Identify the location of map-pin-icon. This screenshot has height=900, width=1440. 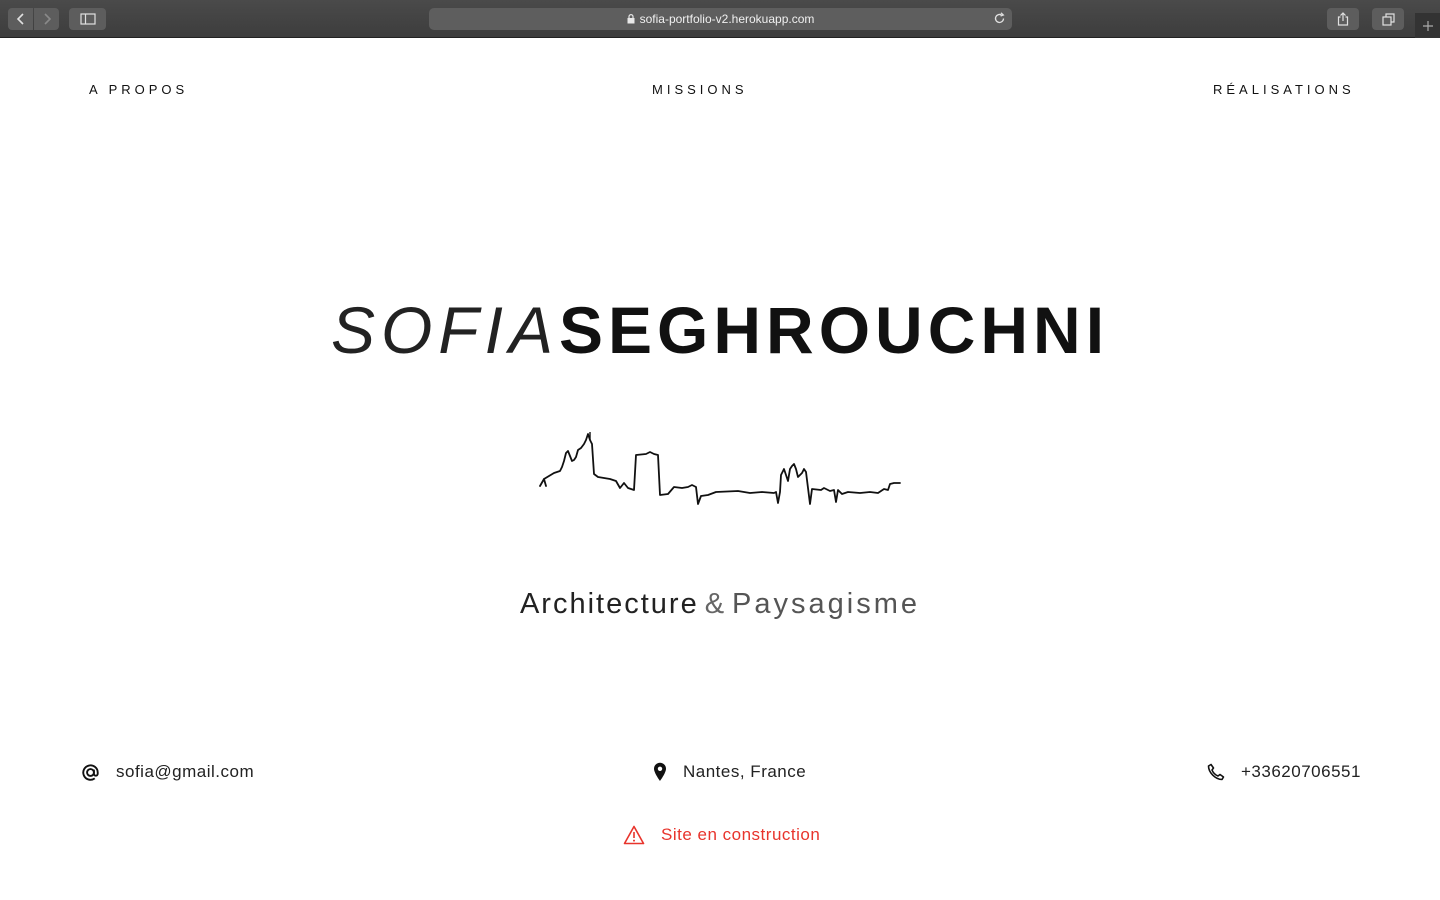
(660, 772).